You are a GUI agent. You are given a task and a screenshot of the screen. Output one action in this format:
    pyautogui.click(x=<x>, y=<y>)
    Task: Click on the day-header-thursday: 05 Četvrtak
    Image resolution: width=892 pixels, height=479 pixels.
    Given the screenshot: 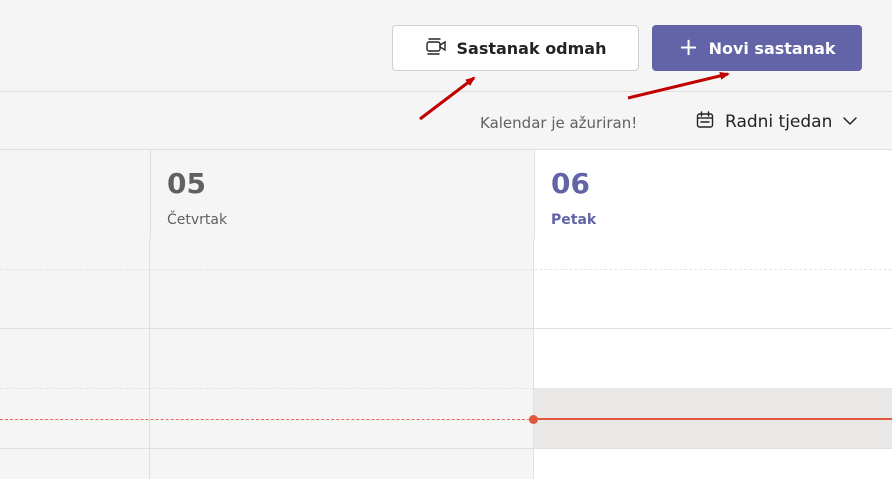 What is the action you would take?
    pyautogui.click(x=342, y=194)
    